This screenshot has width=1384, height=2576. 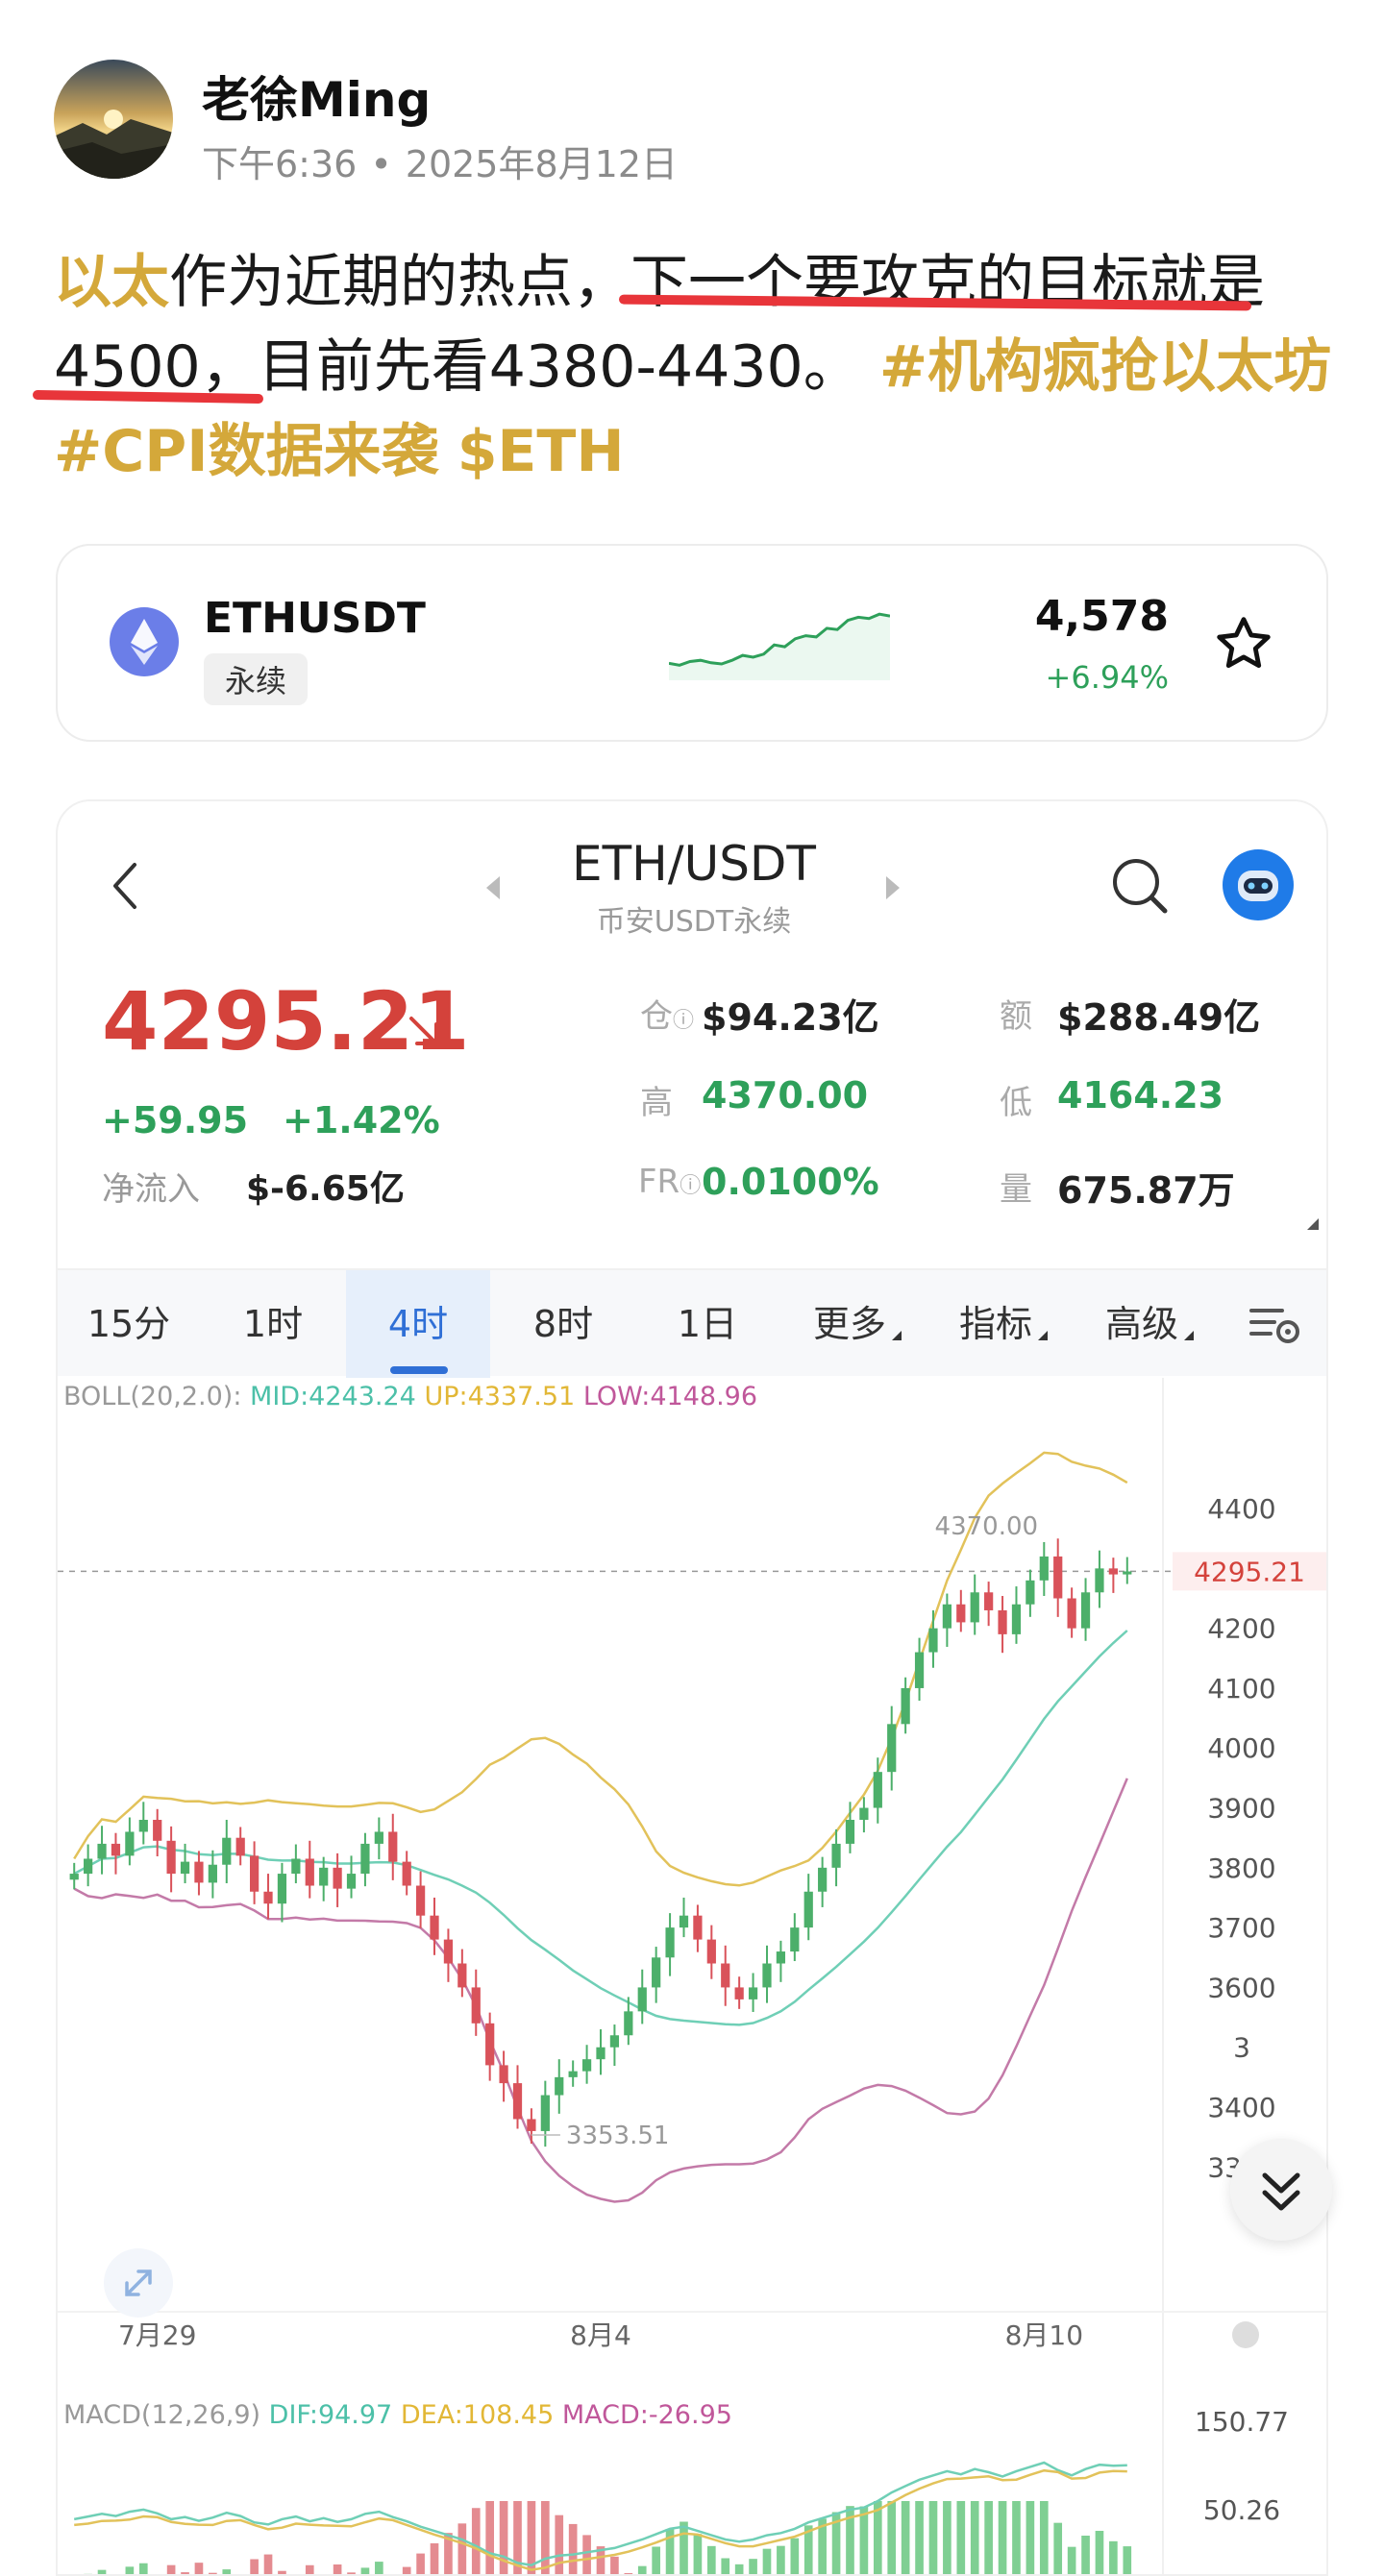 What do you see at coordinates (315, 618) in the screenshot?
I see `ticker-symbol: ETHUSDT` at bounding box center [315, 618].